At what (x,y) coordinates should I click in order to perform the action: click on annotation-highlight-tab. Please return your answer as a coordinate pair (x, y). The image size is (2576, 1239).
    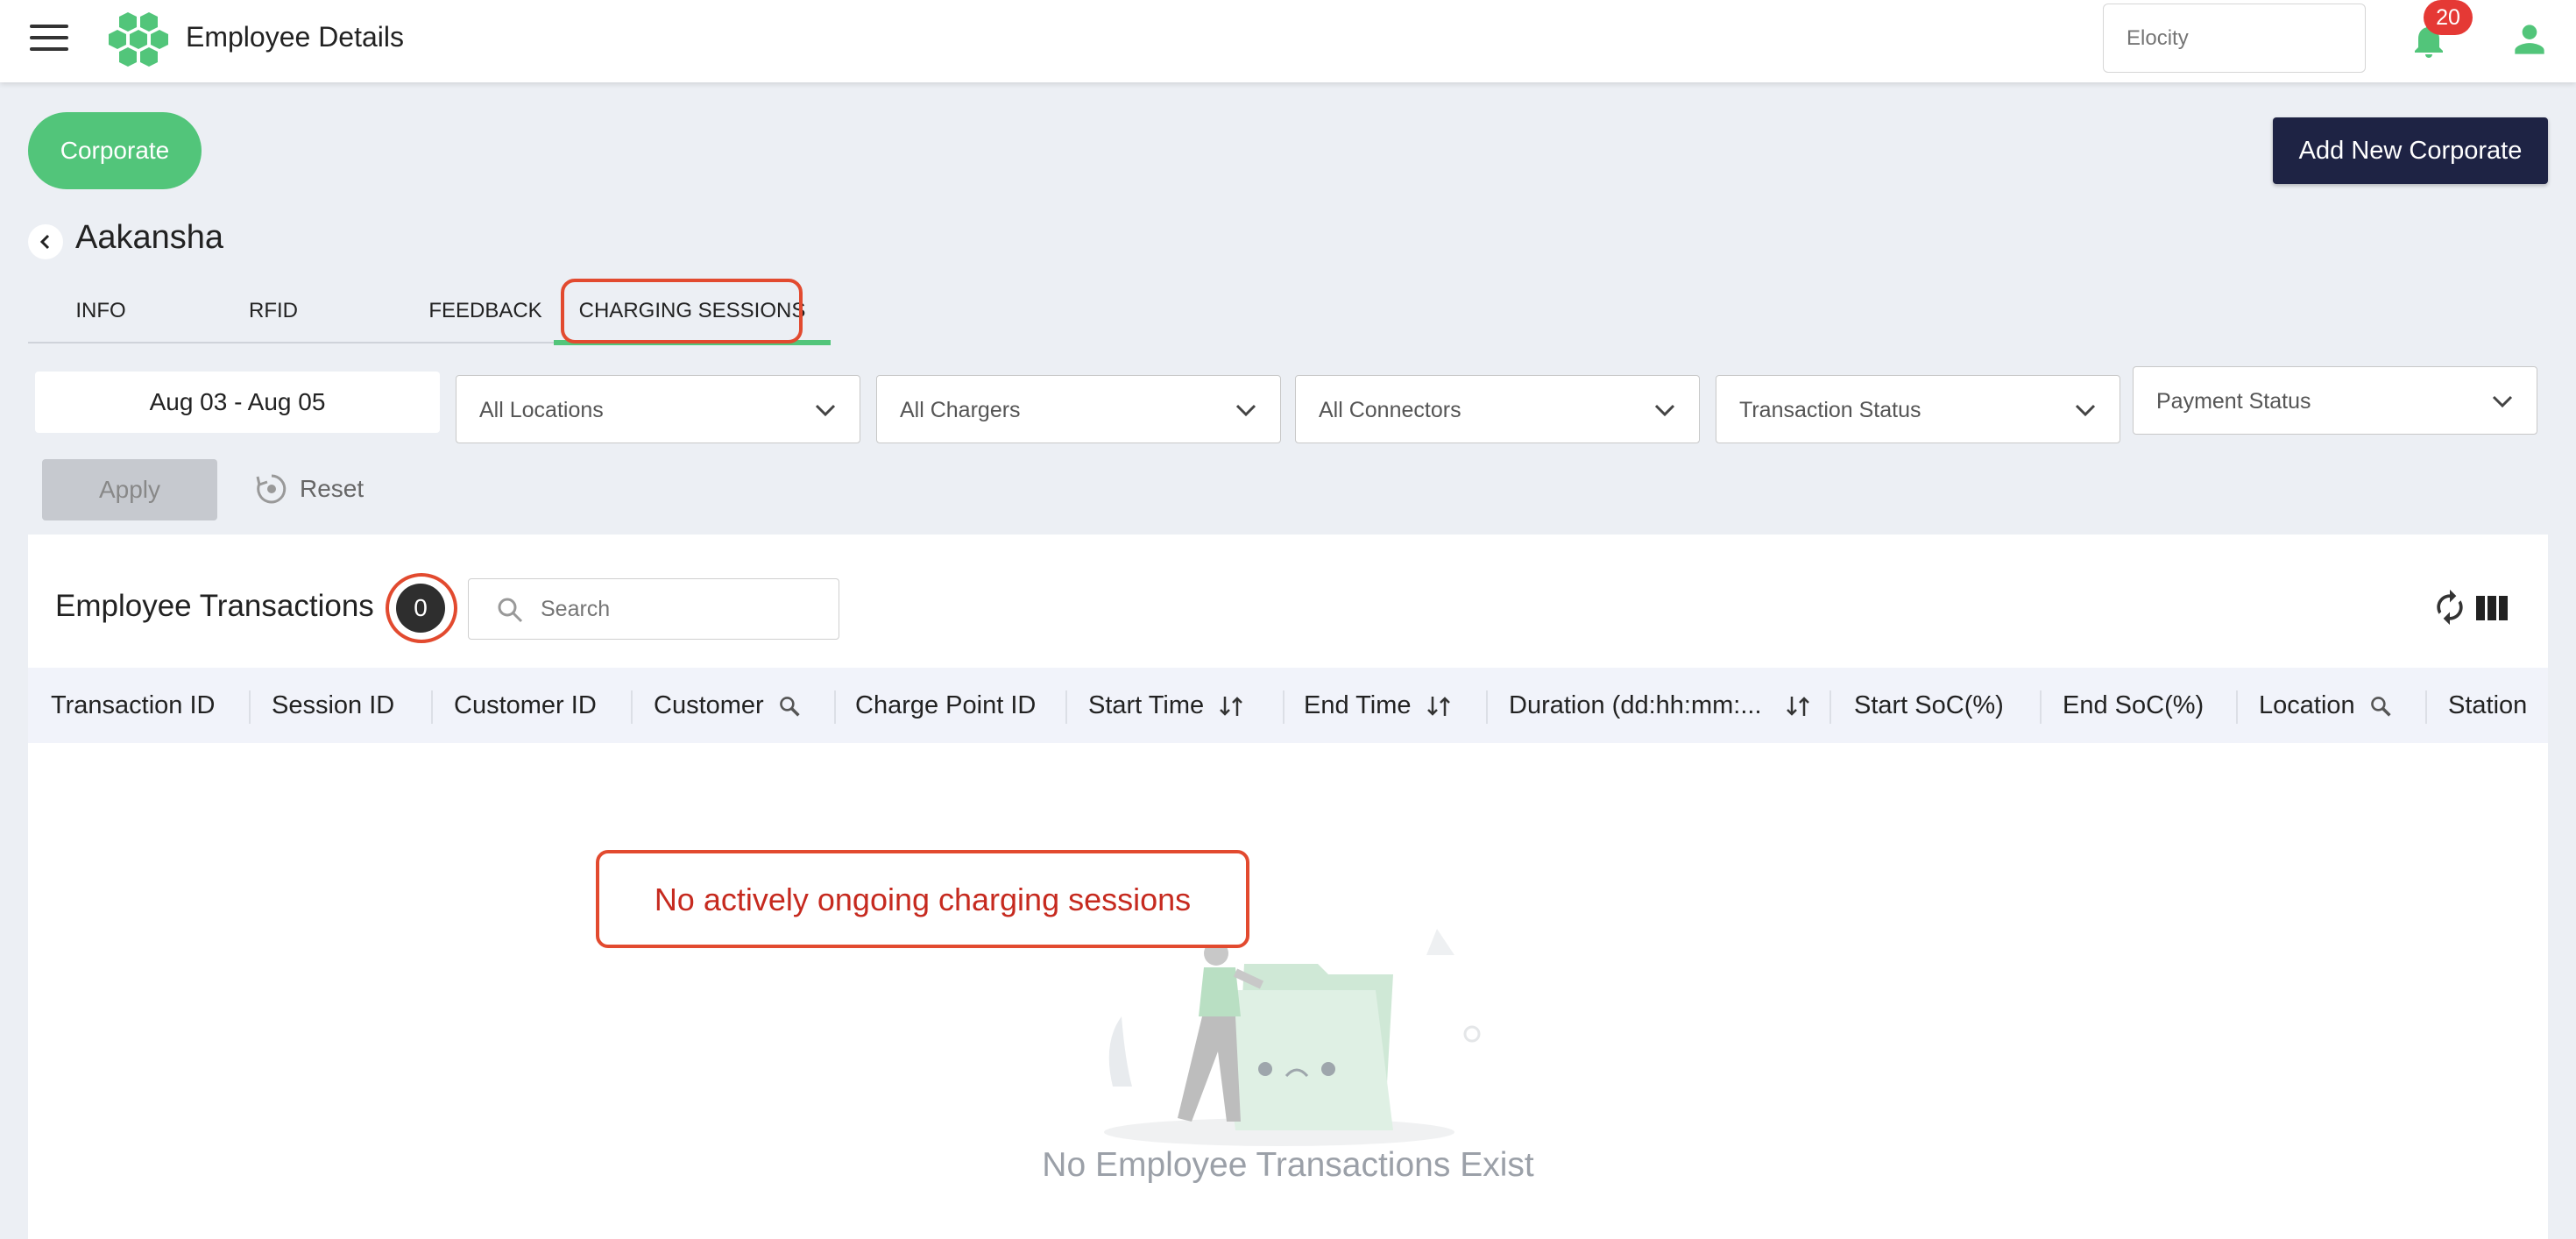
    Looking at the image, I should click on (682, 311).